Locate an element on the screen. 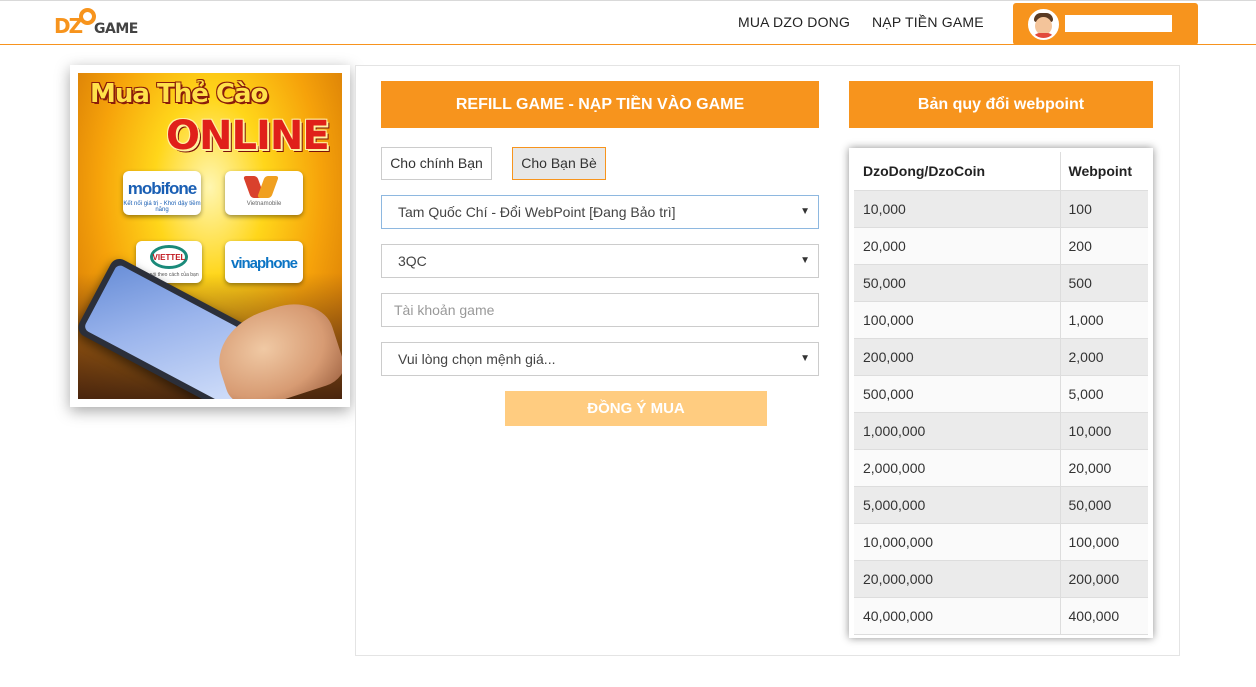  logo-dz-text: DZ is located at coordinates (68, 26).